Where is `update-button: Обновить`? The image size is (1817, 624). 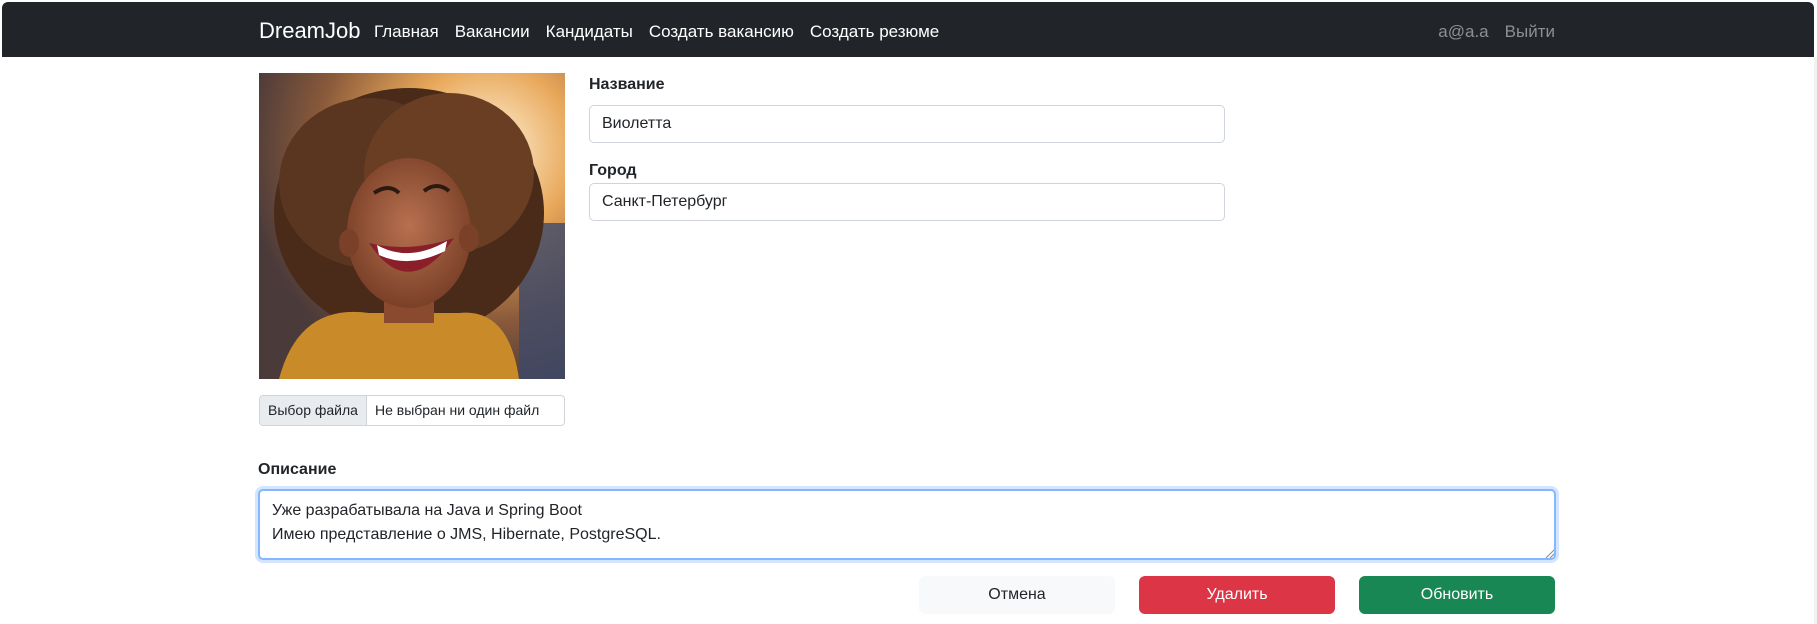 update-button: Обновить is located at coordinates (1457, 595).